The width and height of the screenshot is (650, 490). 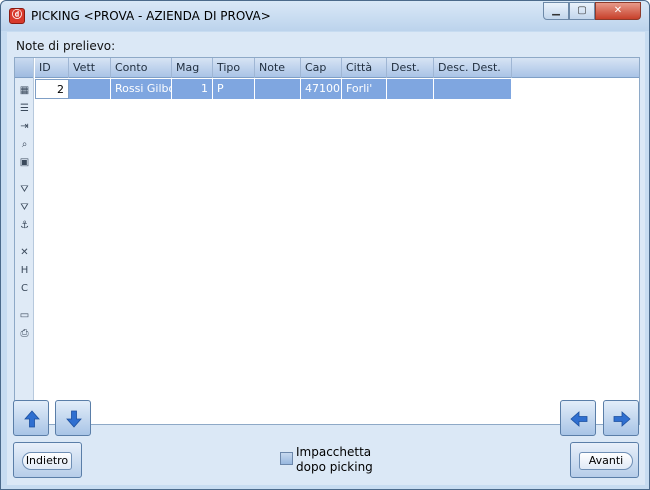 What do you see at coordinates (24, 316) in the screenshot?
I see `monitor-icon: ▭` at bounding box center [24, 316].